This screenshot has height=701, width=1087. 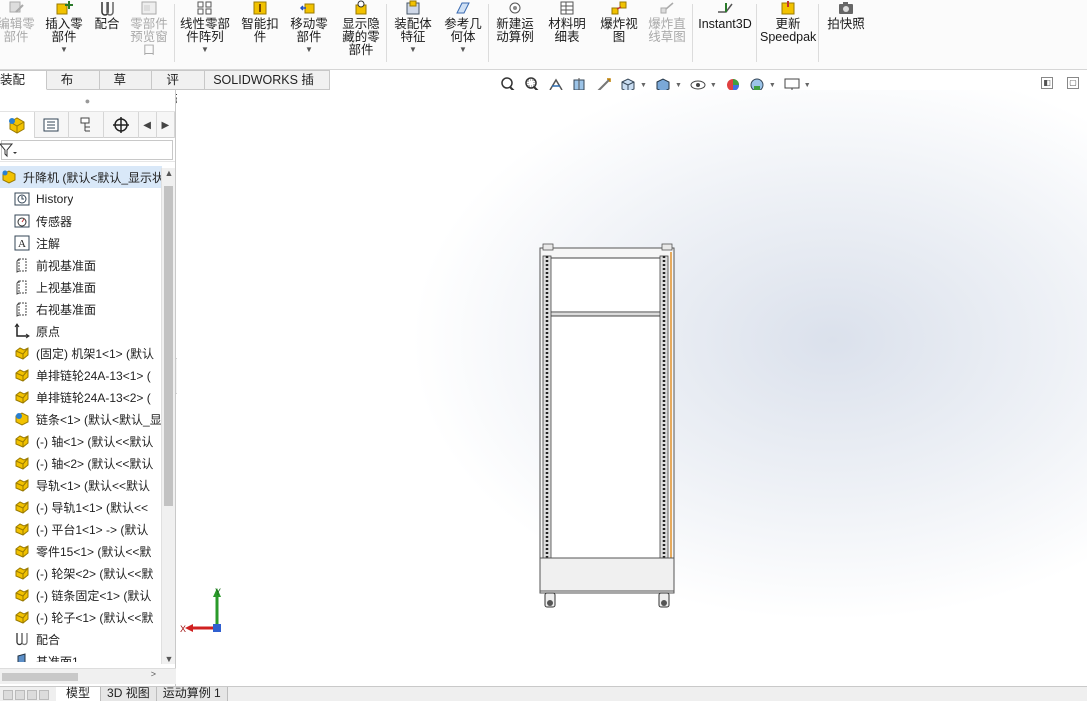 I want to click on exploded-view-icon, so click(x=619, y=8).